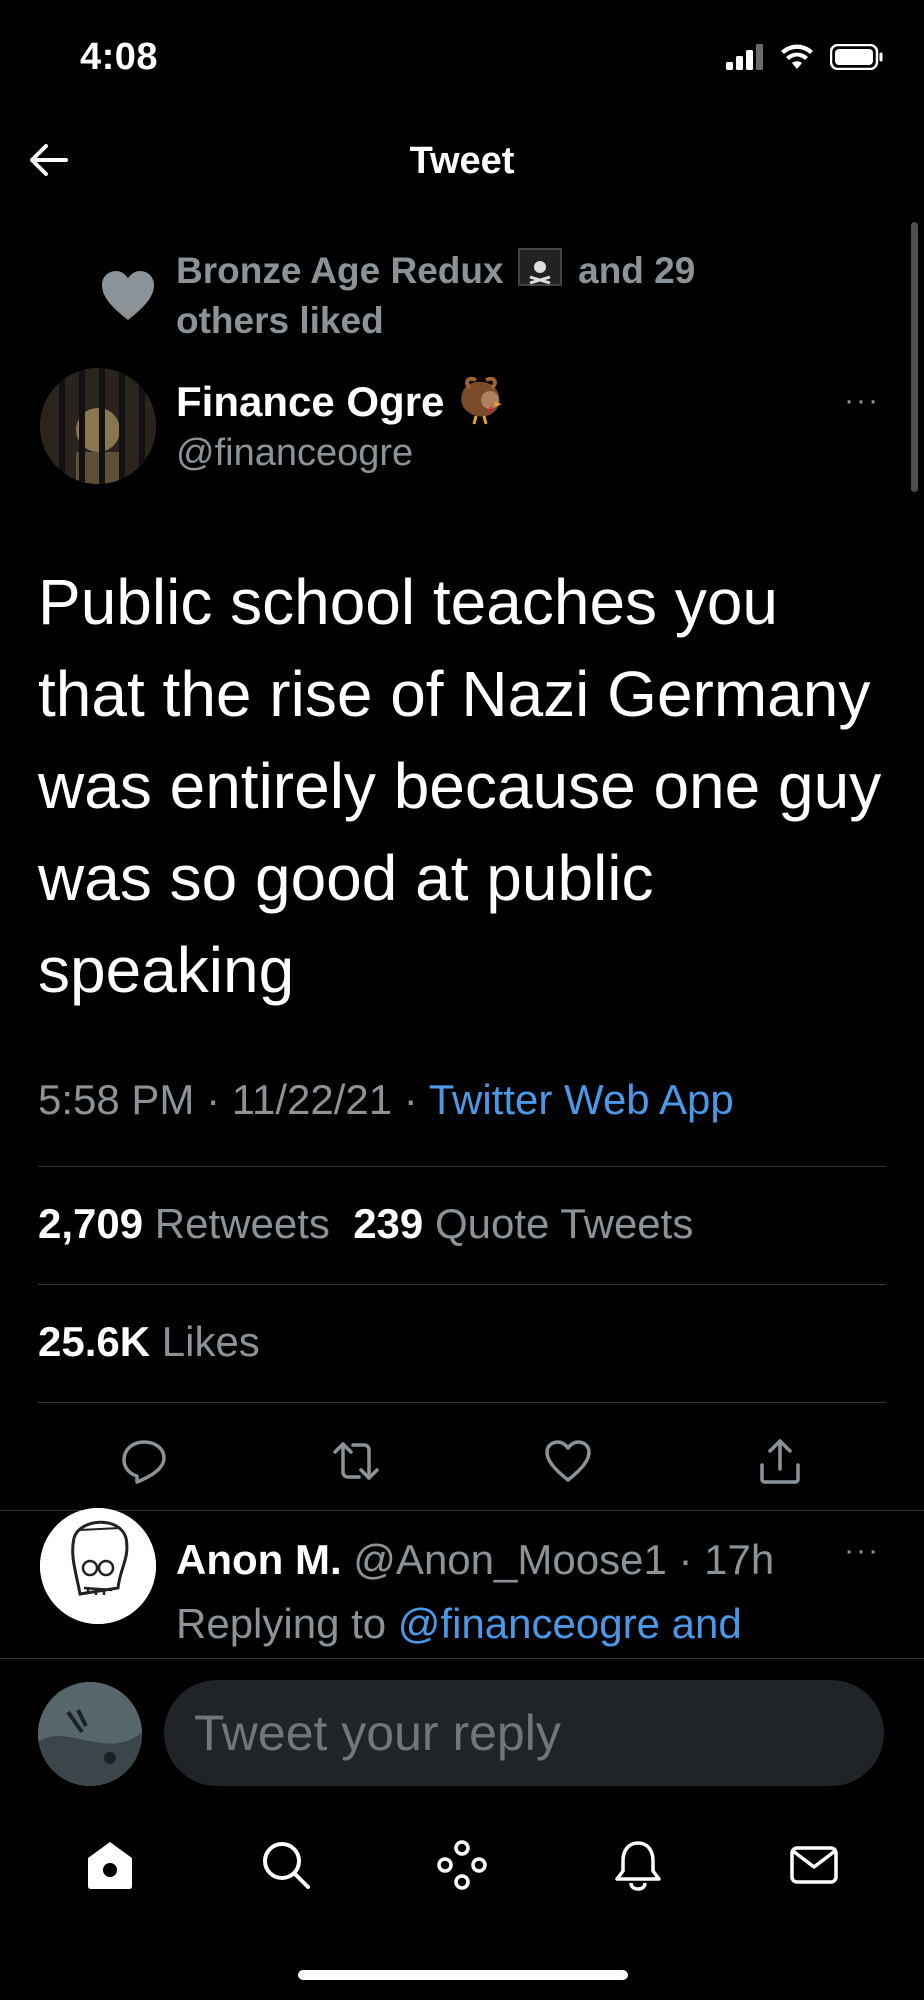  I want to click on likes-label: Likes, so click(210, 1341).